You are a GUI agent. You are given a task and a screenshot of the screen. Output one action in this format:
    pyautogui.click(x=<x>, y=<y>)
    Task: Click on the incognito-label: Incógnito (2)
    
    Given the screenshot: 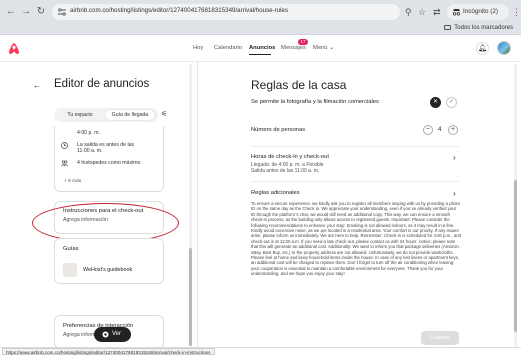 What is the action you would take?
    pyautogui.click(x=481, y=11)
    